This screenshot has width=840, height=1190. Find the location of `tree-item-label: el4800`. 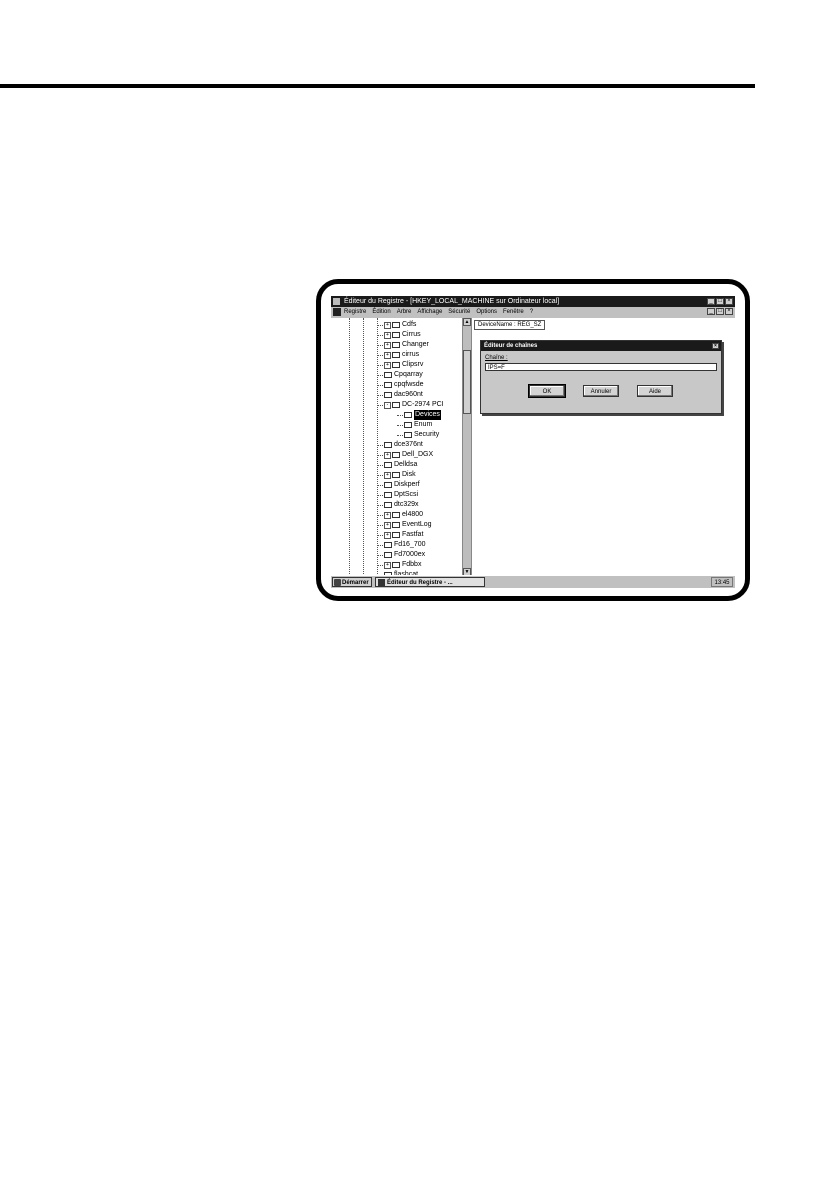

tree-item-label: el4800 is located at coordinates (413, 514).